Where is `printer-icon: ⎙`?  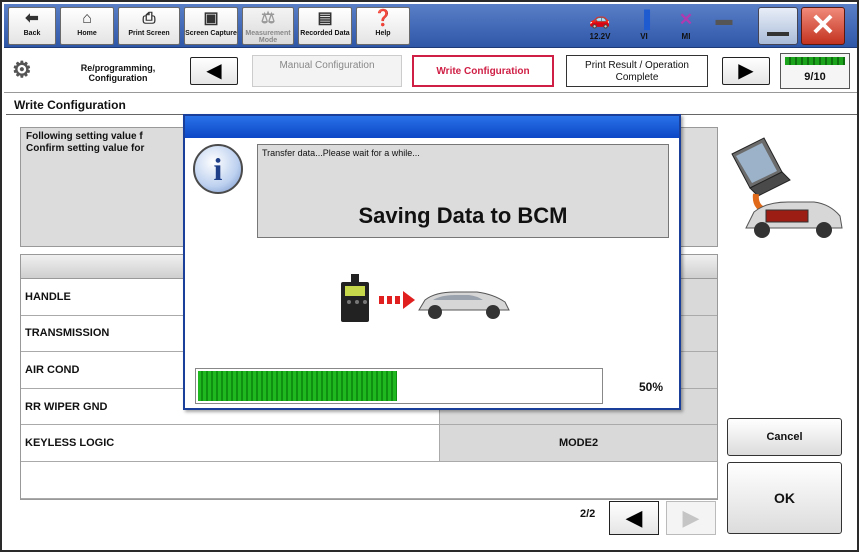
printer-icon: ⎙ is located at coordinates (149, 18).